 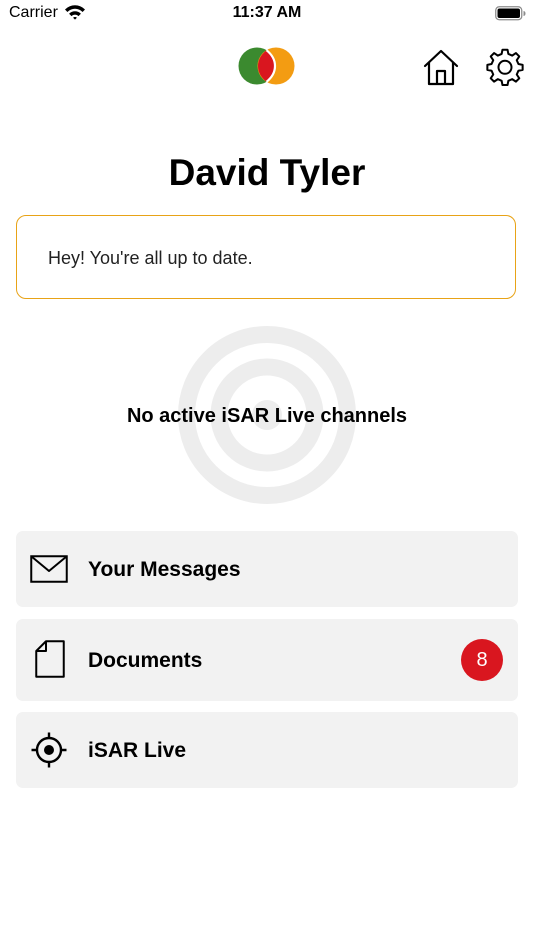 I want to click on menu-item-label: Documents, so click(x=145, y=660).